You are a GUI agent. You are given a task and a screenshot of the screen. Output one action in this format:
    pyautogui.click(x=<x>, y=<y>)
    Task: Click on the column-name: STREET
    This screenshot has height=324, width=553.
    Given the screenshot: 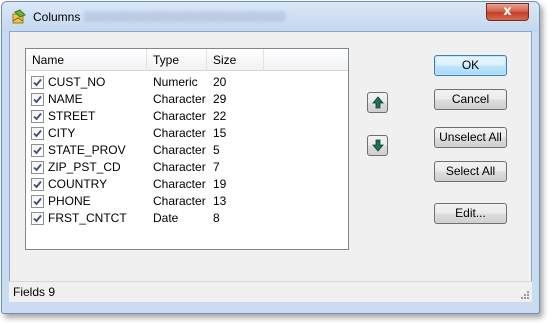 What is the action you would take?
    pyautogui.click(x=72, y=116)
    